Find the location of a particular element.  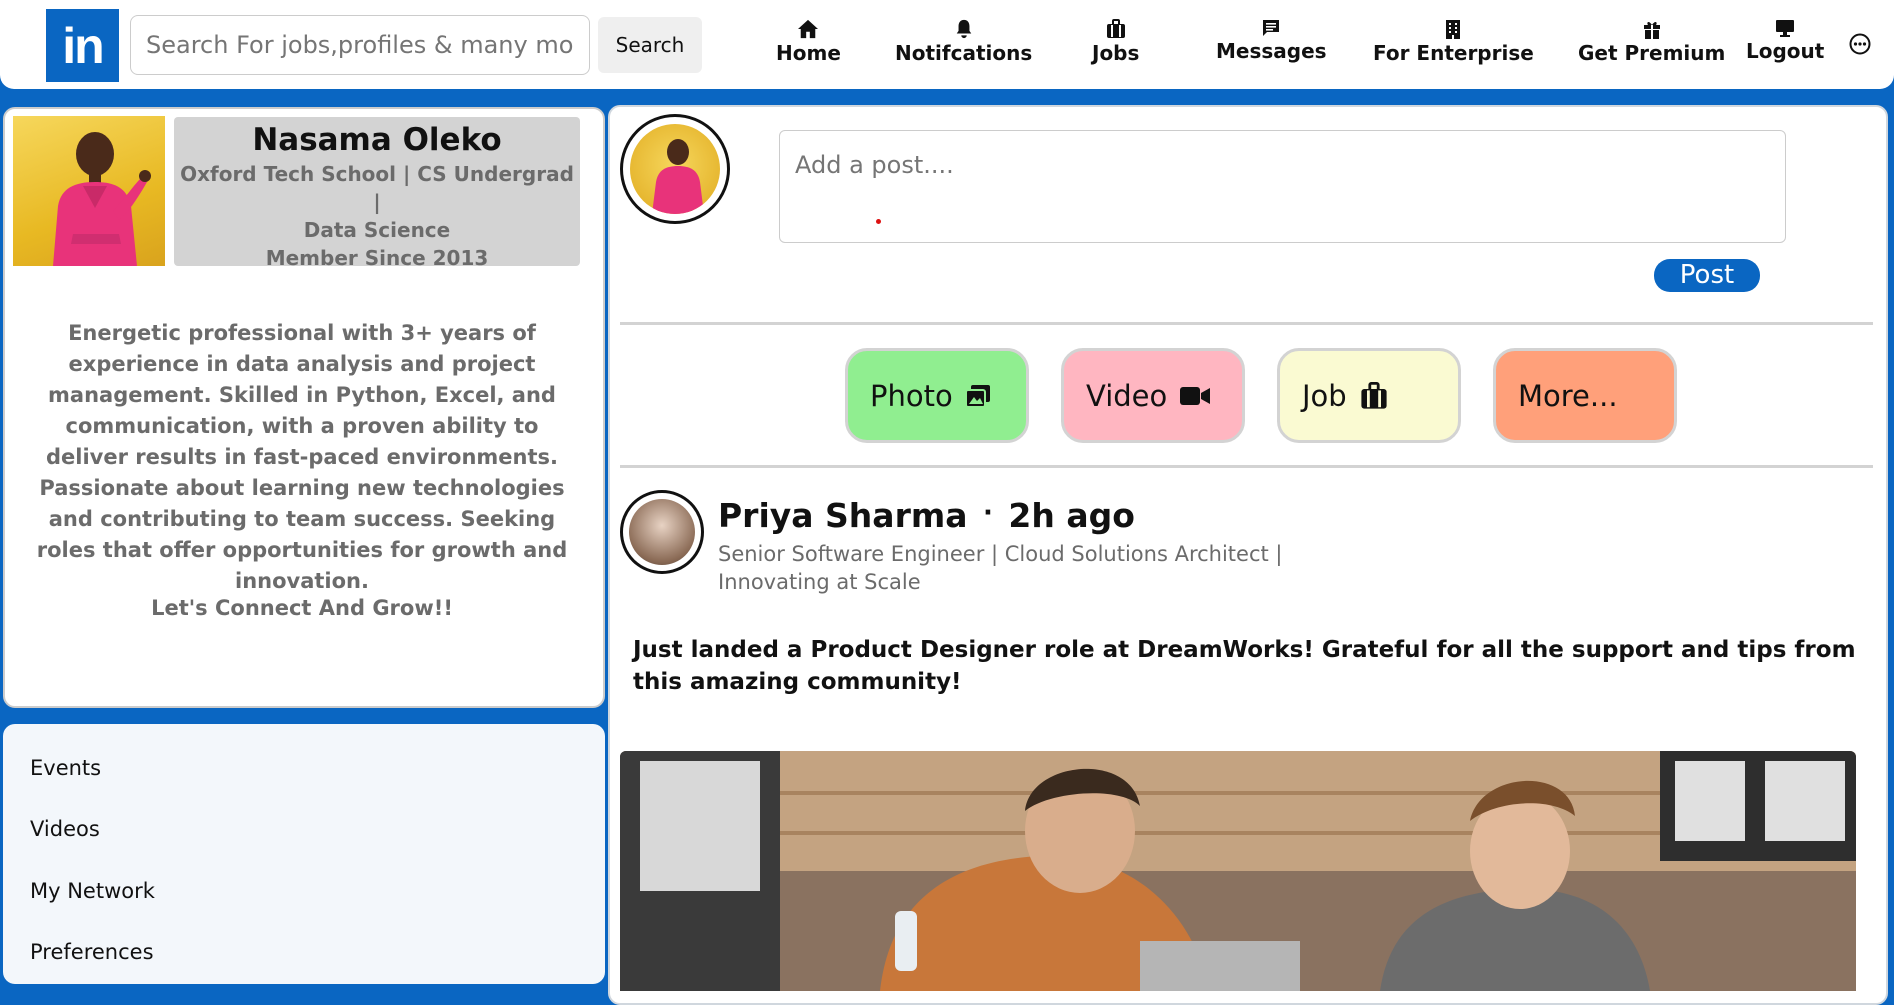

post-author-avatar is located at coordinates (662, 532).